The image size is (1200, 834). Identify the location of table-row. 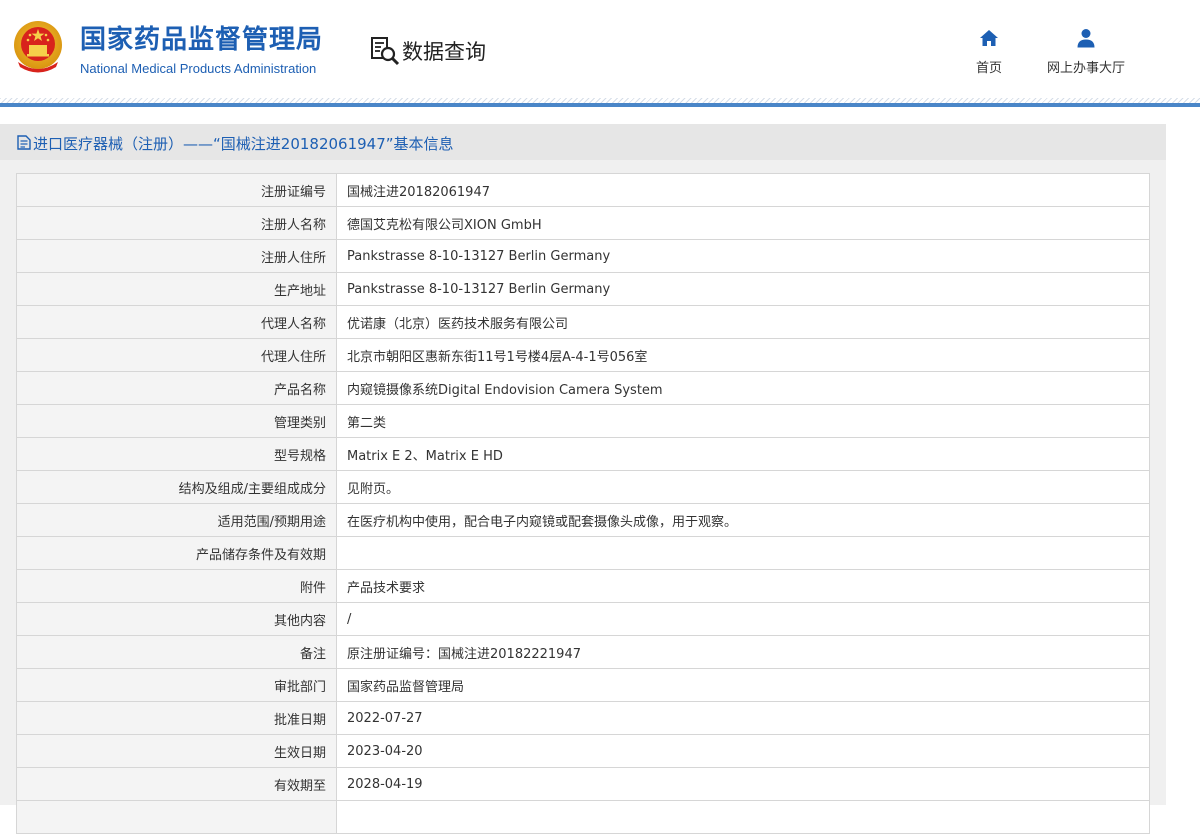
(583, 817).